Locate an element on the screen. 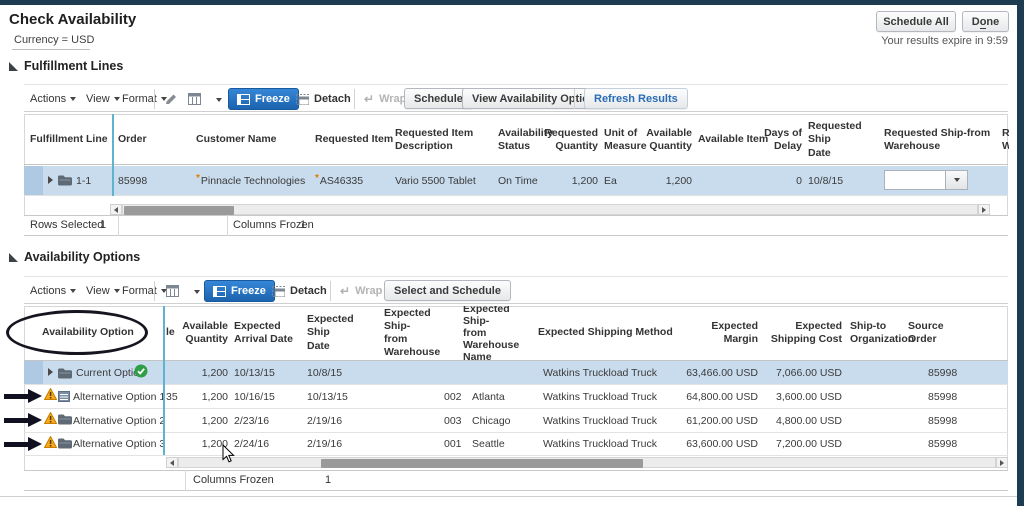 This screenshot has width=1024, height=506. column-header-expected-ship-from-warehouse-name: Expected Ship- from Warehouse Name is located at coordinates (491, 333).